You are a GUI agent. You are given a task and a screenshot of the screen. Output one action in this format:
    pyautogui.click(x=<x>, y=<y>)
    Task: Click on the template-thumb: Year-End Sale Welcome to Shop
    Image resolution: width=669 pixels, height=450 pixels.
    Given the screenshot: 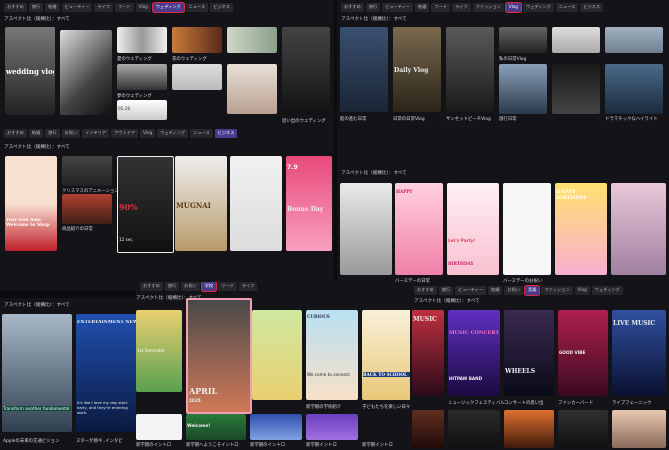 What is the action you would take?
    pyautogui.click(x=31, y=203)
    